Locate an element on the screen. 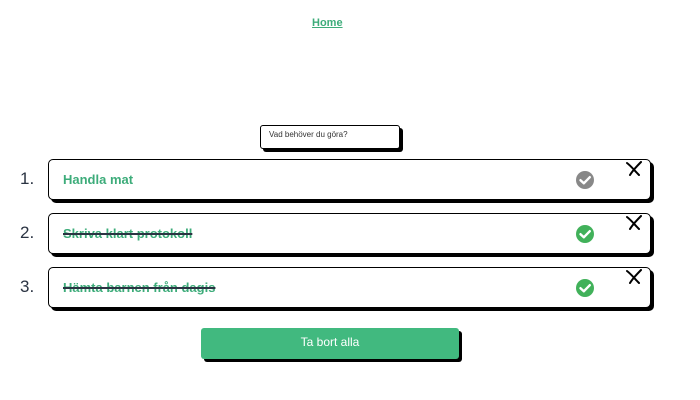 Image resolution: width=700 pixels, height=400 pixels. todo-card: Skriva klart protokoll is located at coordinates (349, 233).